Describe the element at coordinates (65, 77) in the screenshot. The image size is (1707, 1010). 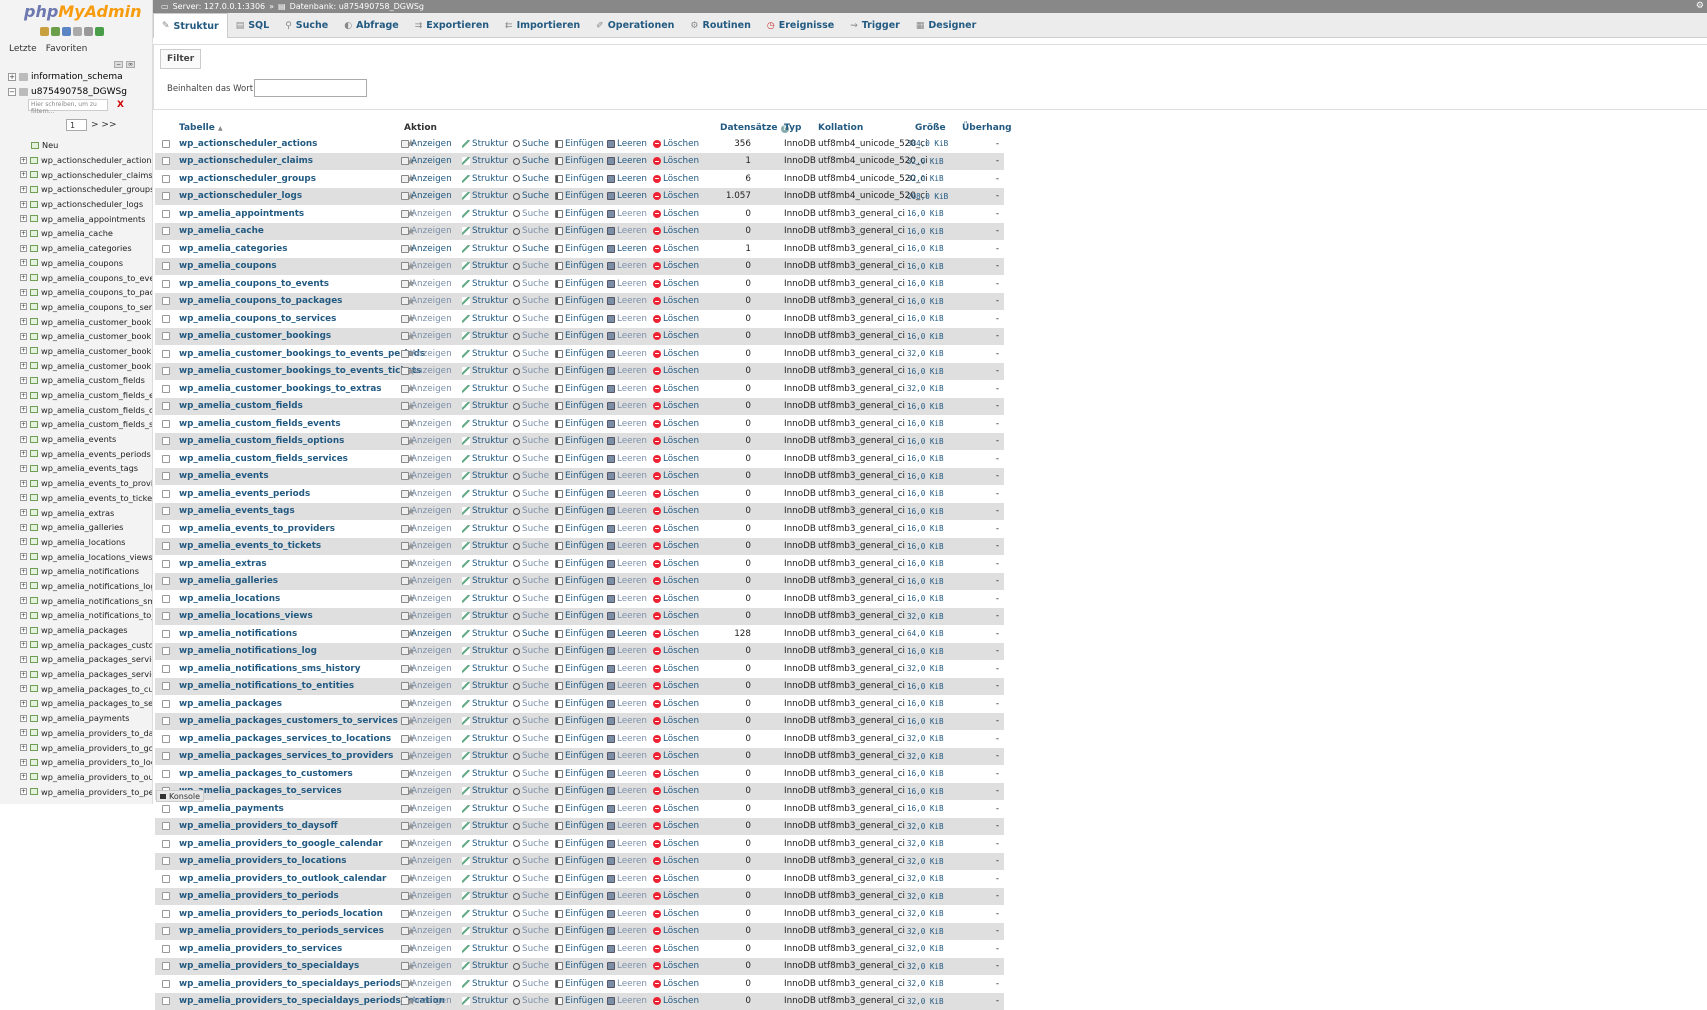
I see `db-information-schema: + information_schema` at that location.